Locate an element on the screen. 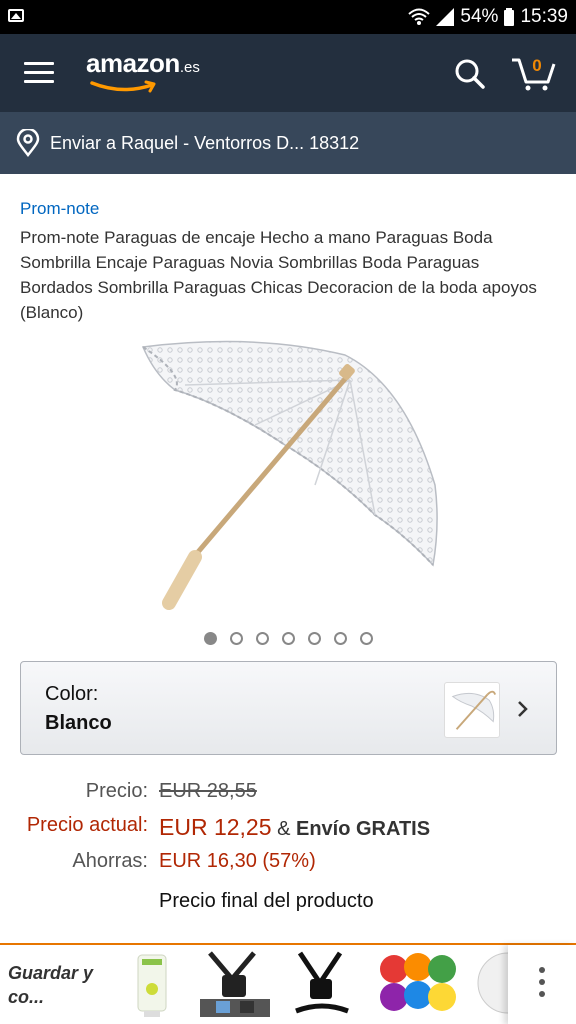 This screenshot has height=1024, width=576. more-options-button is located at coordinates (542, 984).